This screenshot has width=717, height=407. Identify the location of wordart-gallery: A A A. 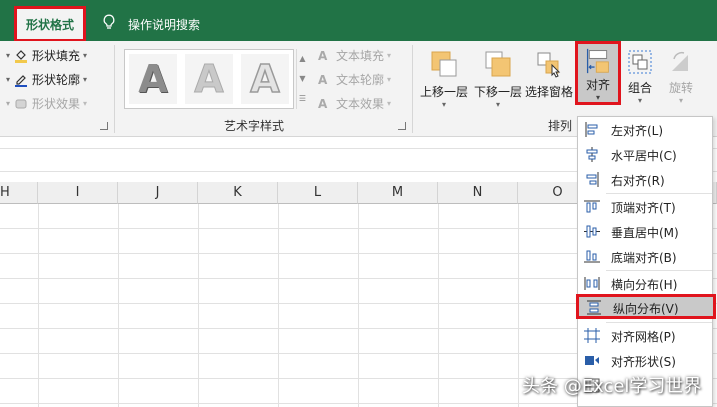
(209, 79).